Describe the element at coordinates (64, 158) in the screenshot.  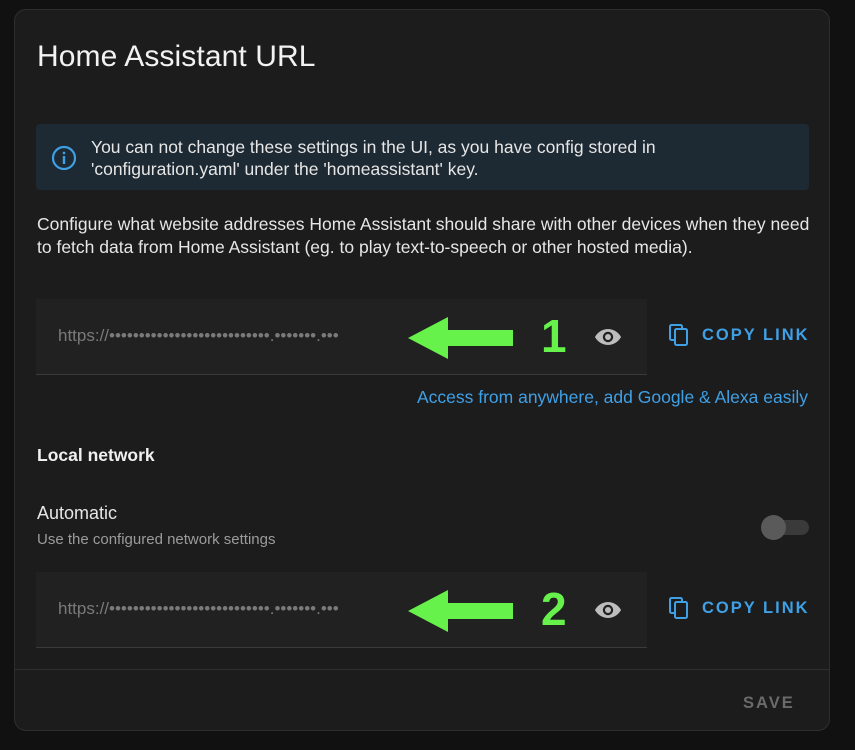
I see `info-icon` at that location.